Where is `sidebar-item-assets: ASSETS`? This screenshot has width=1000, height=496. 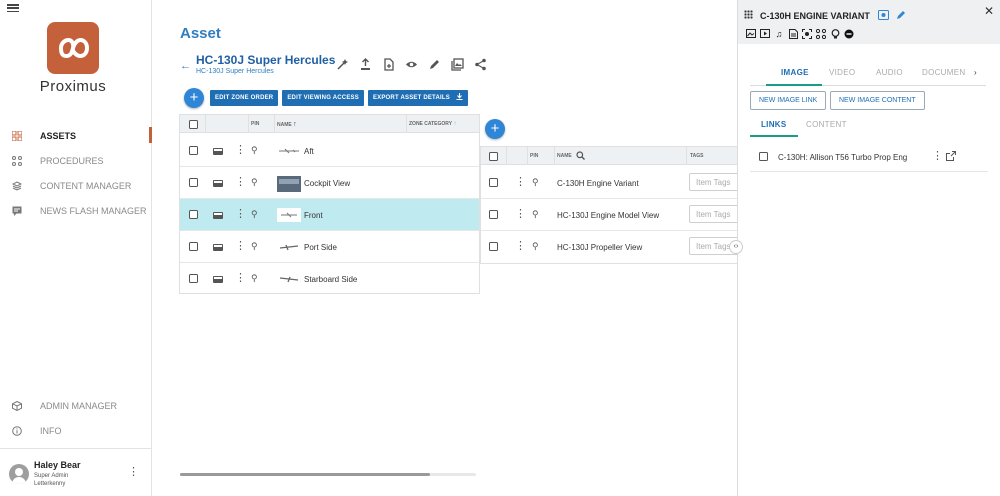 sidebar-item-assets: ASSETS is located at coordinates (76, 136).